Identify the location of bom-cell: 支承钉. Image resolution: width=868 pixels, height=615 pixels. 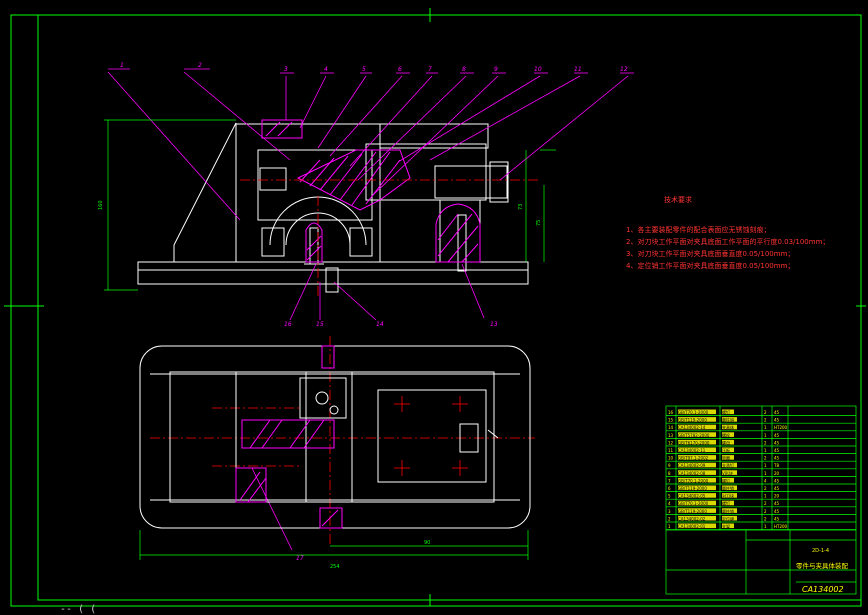
(728, 465).